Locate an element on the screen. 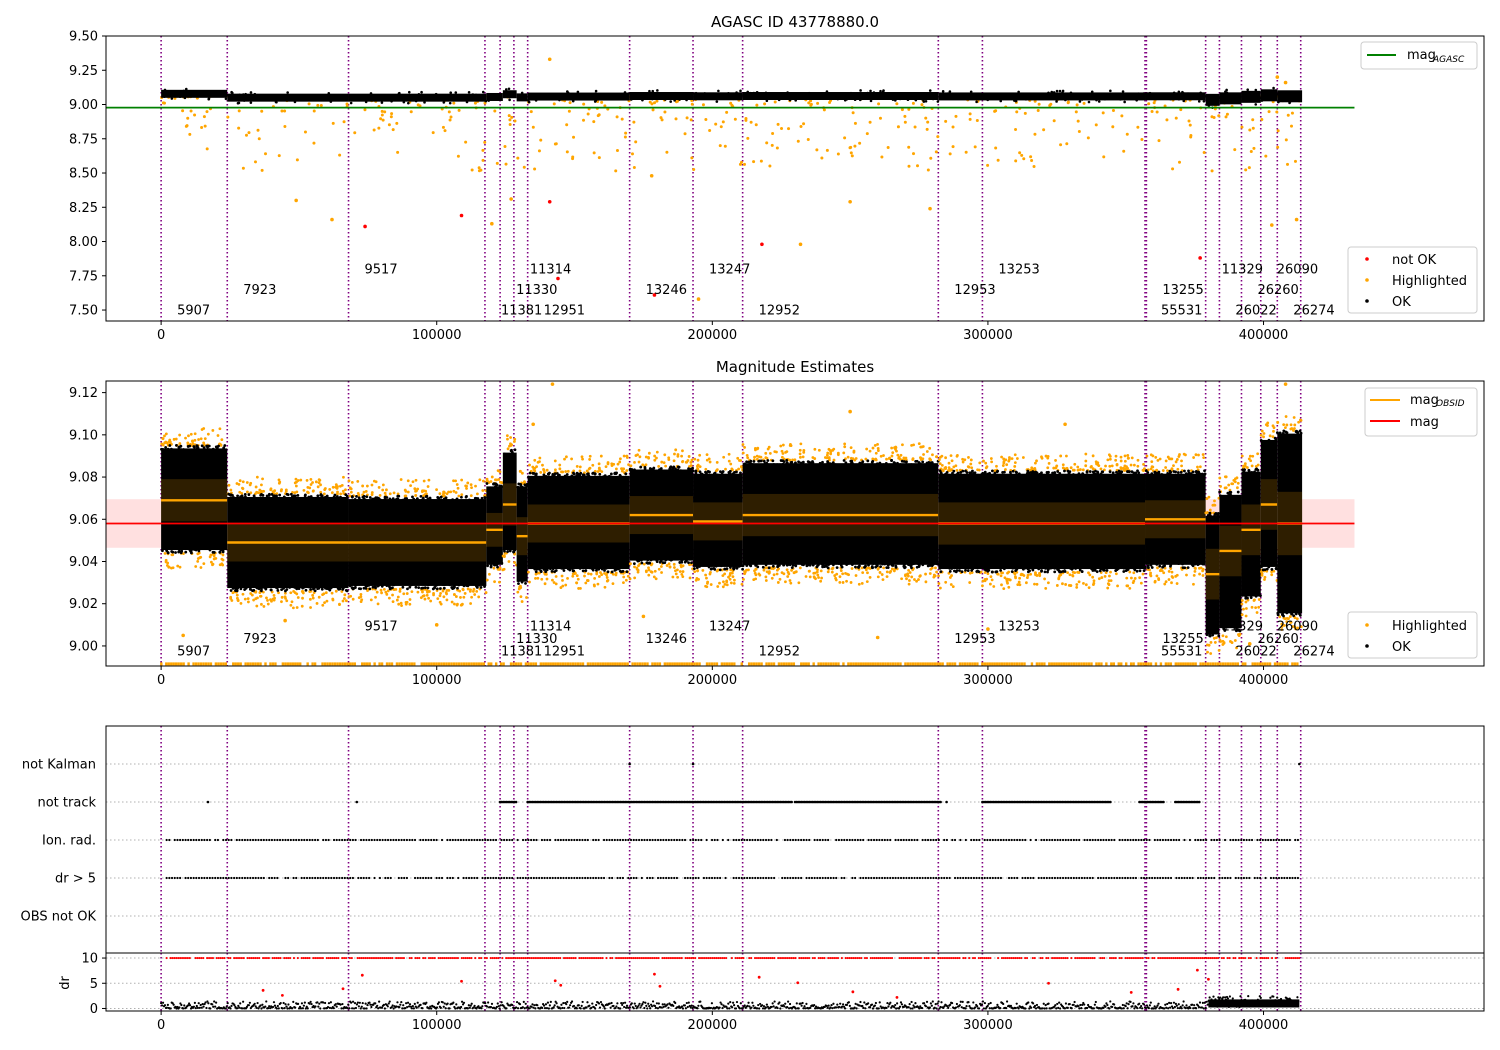 Image resolution: width=1500 pixels, height=1050 pixels. legend-agasc-line: mag AGASC is located at coordinates (1419, 55).